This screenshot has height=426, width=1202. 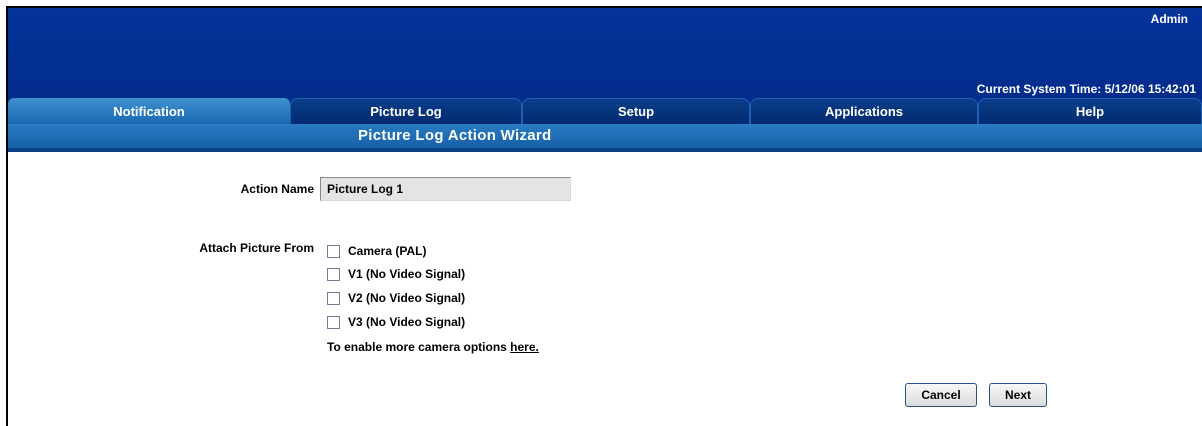 What do you see at coordinates (1018, 395) in the screenshot?
I see `next-button: Next` at bounding box center [1018, 395].